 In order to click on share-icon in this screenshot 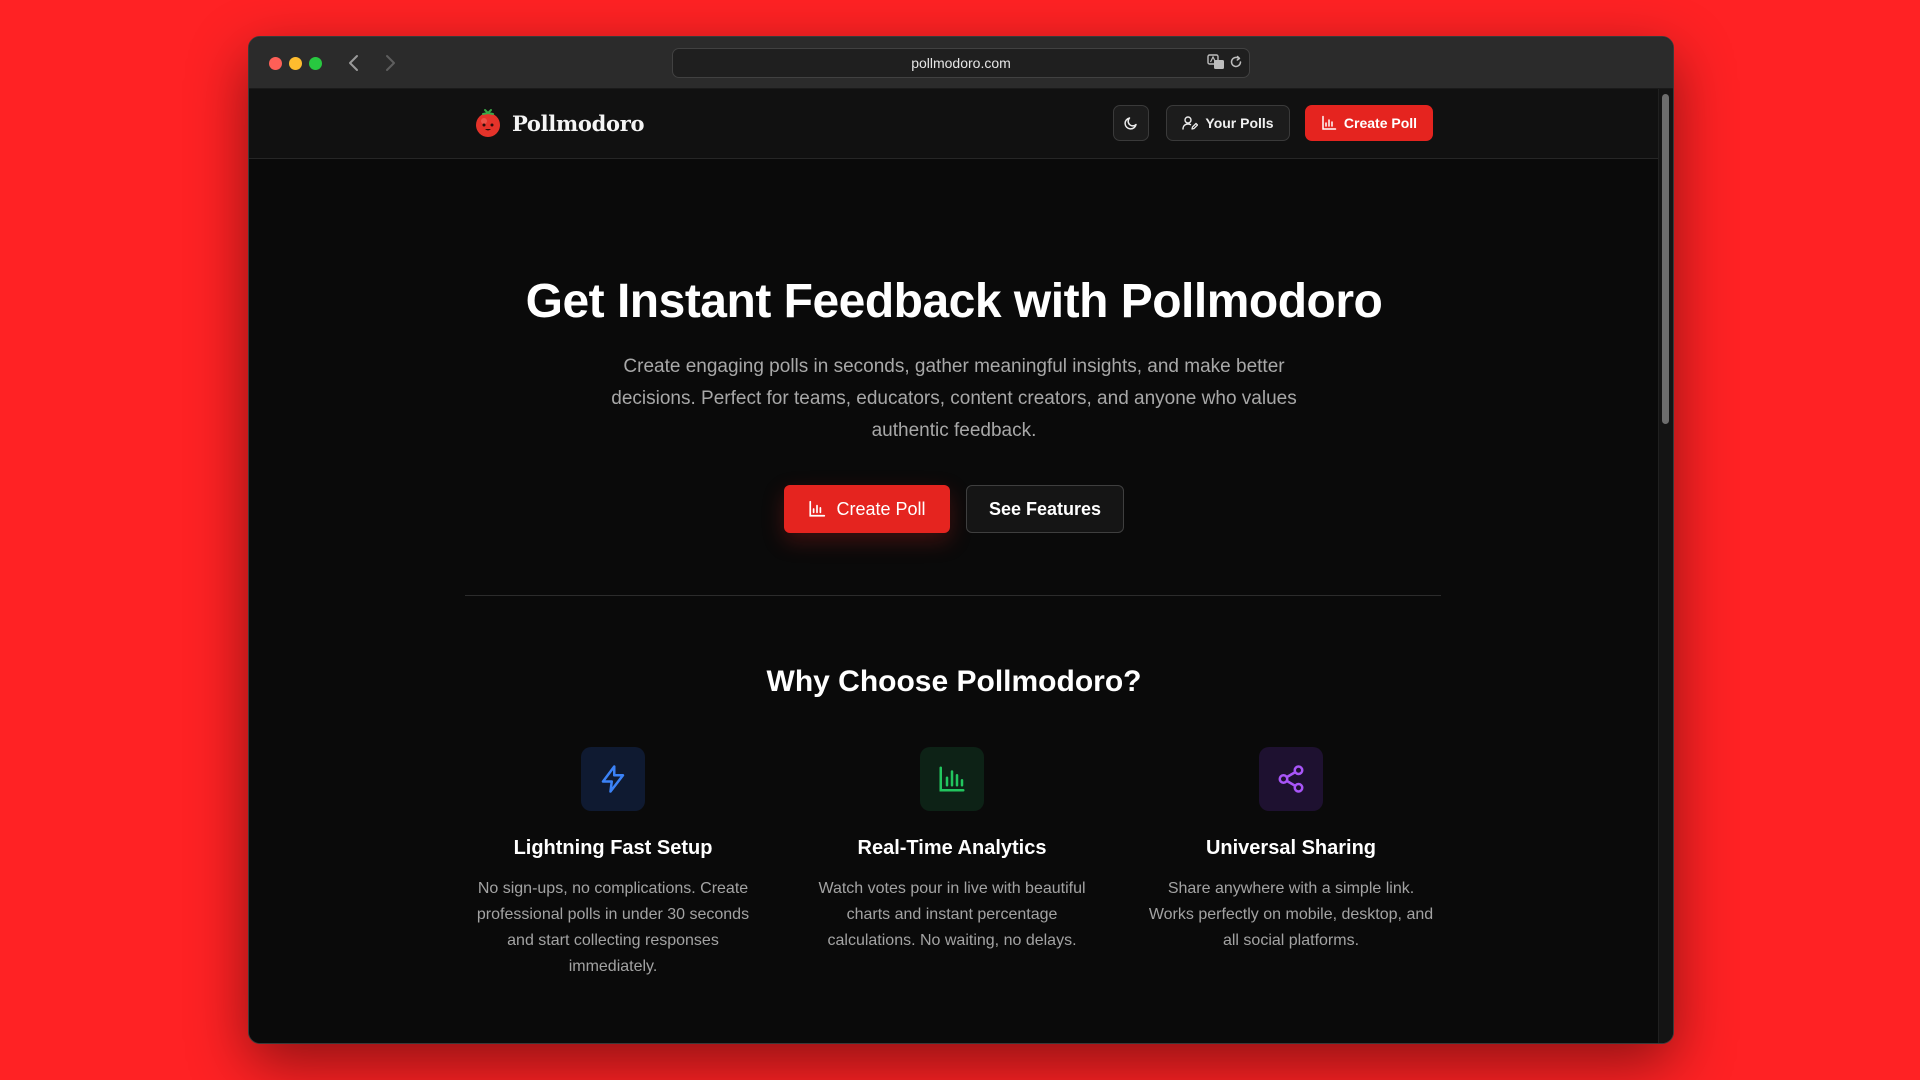, I will do `click(1291, 779)`.